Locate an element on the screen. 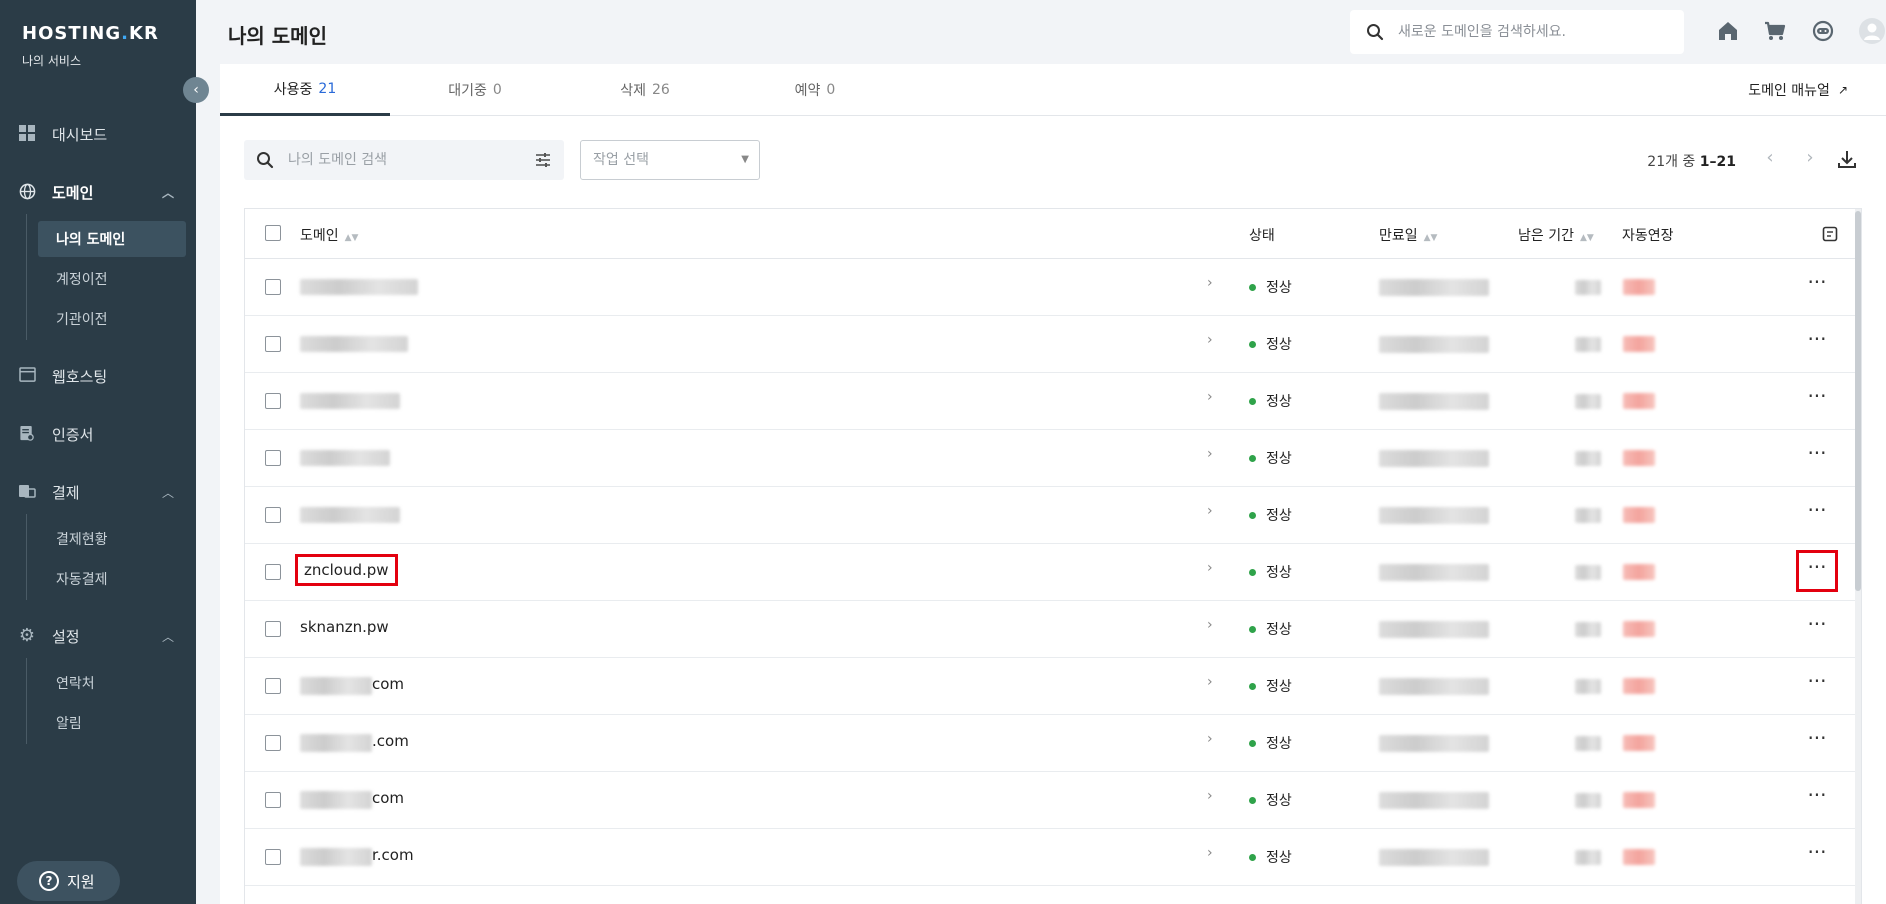 Image resolution: width=1886 pixels, height=904 pixels. logo: HOSTING.KR is located at coordinates (90, 33).